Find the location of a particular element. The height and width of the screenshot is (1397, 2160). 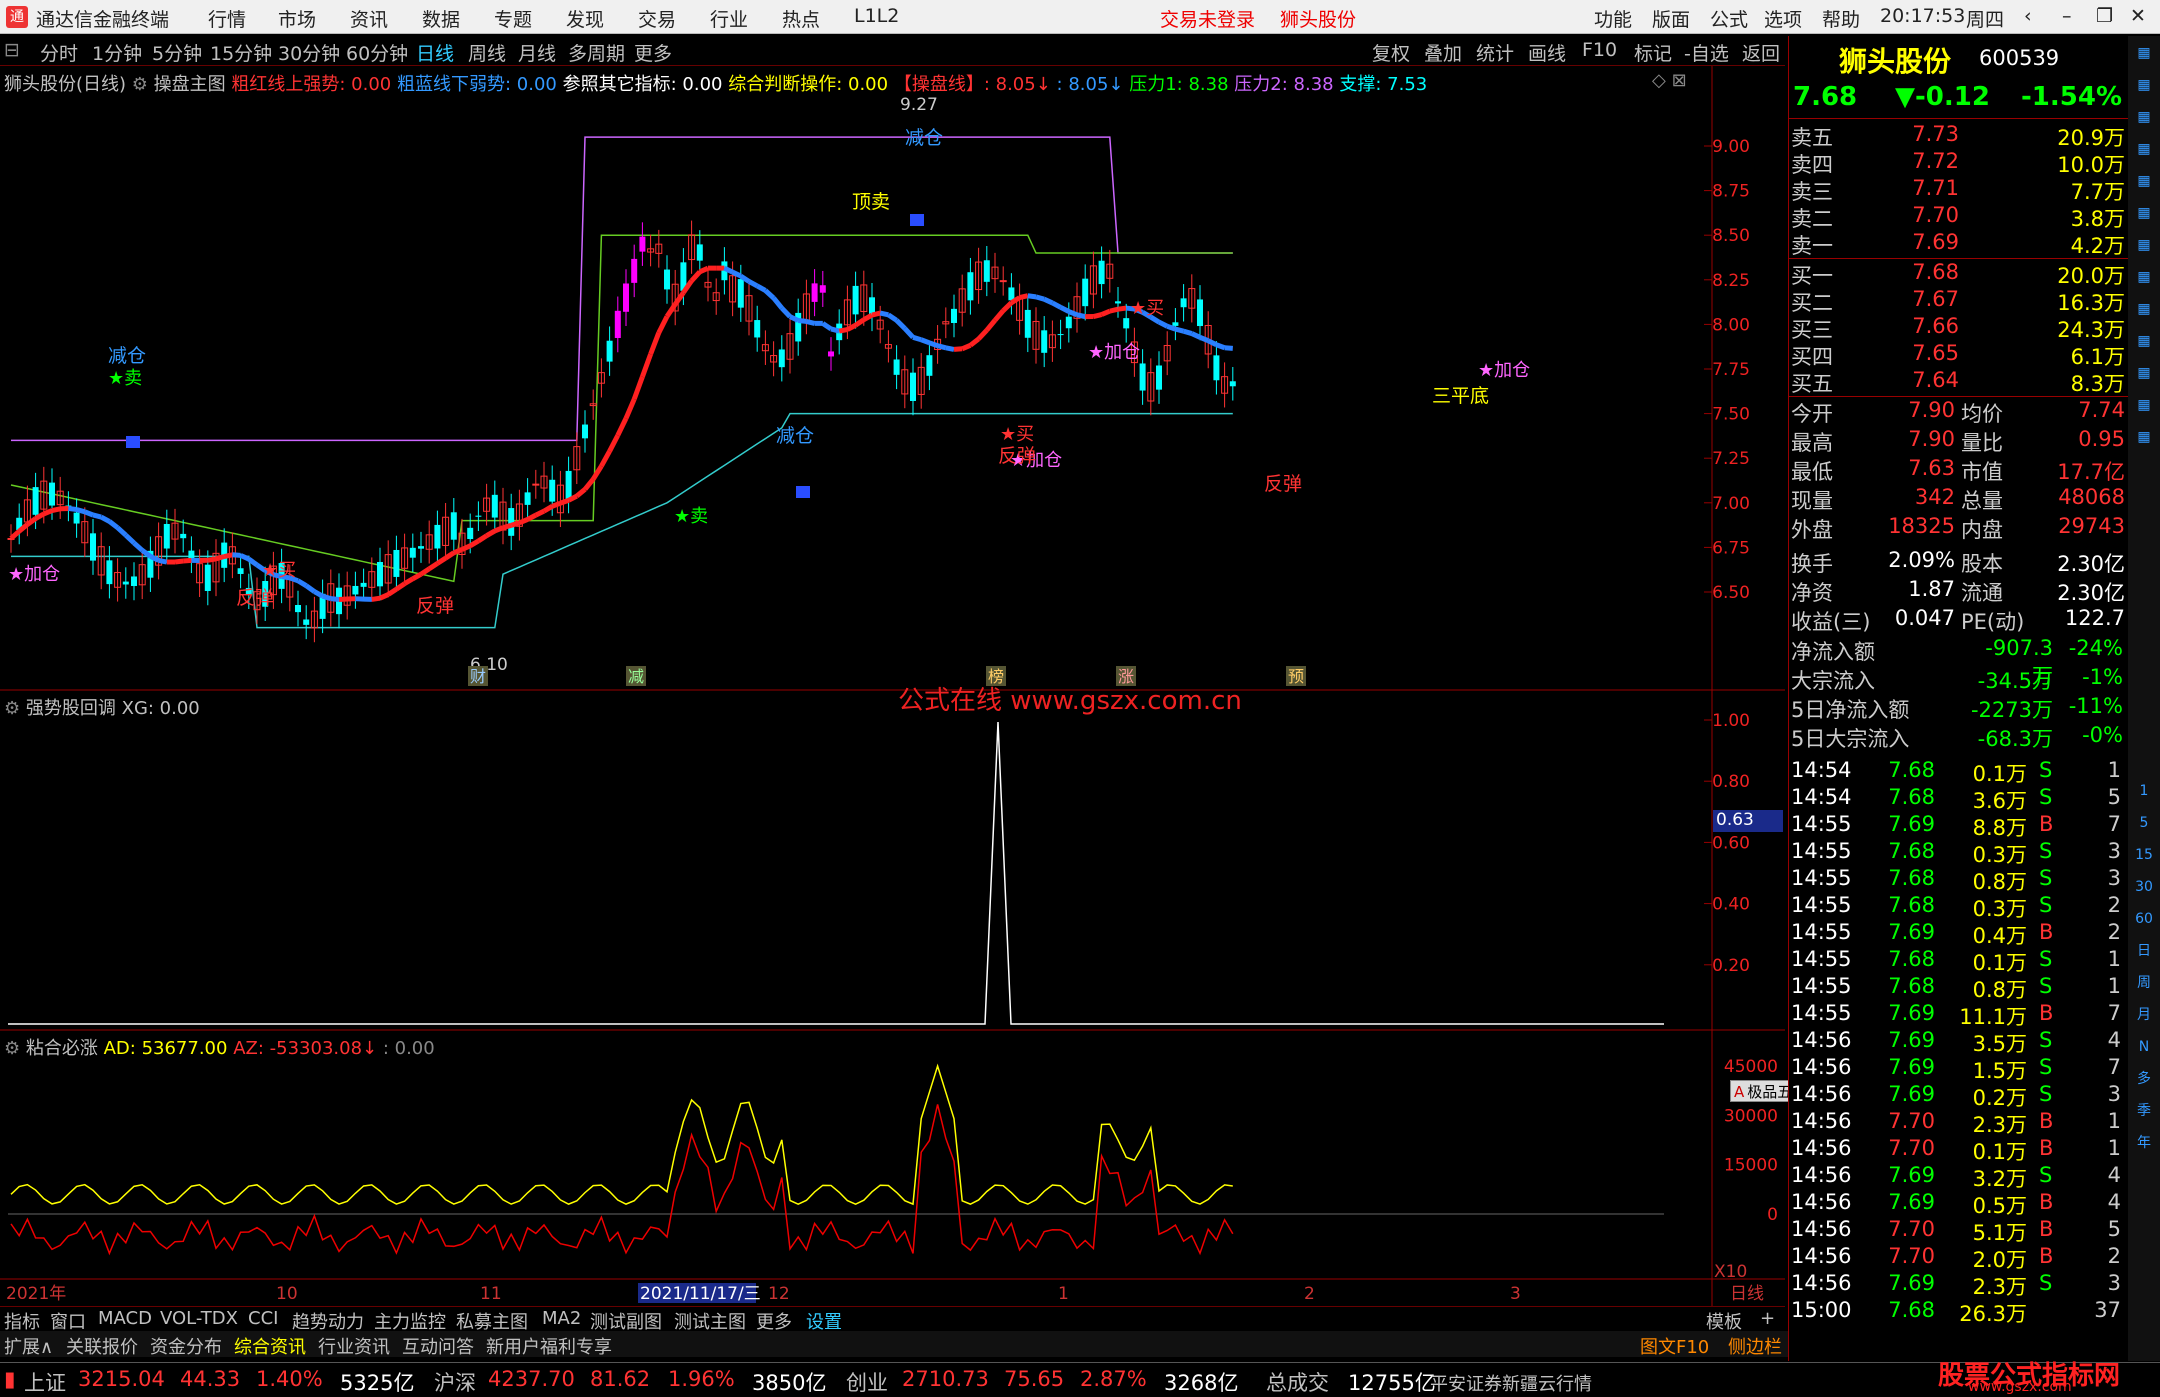

x10-label: X10 is located at coordinates (1730, 1272).